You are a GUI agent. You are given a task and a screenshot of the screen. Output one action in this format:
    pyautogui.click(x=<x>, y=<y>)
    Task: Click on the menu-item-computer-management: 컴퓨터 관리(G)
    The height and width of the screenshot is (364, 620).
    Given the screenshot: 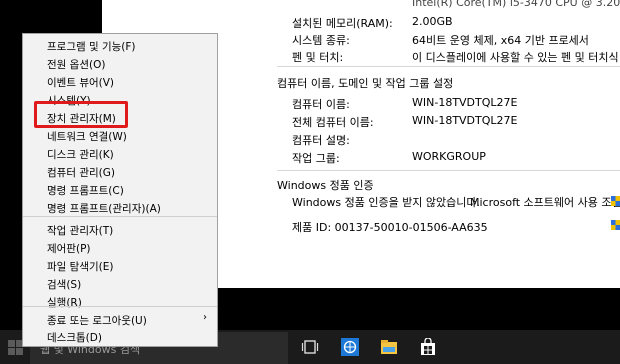 What is the action you would take?
    pyautogui.click(x=81, y=172)
    